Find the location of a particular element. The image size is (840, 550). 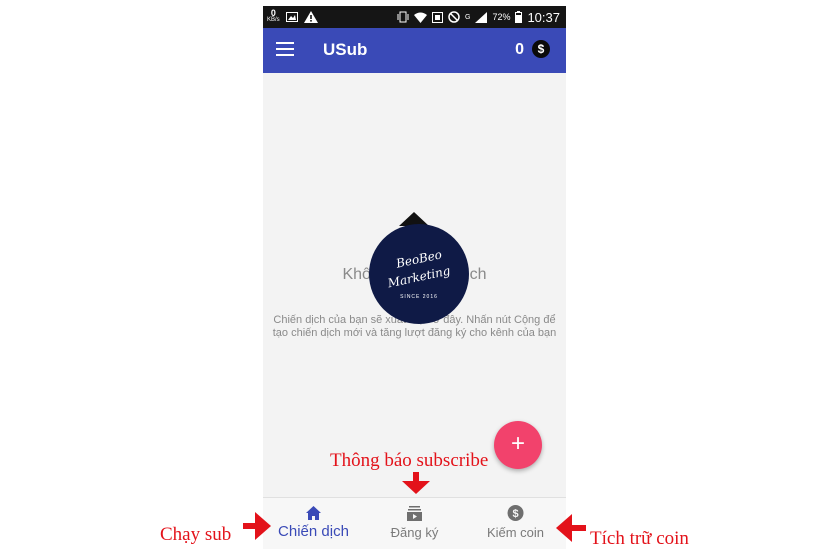

coin-icon: $ is located at coordinates (541, 49).